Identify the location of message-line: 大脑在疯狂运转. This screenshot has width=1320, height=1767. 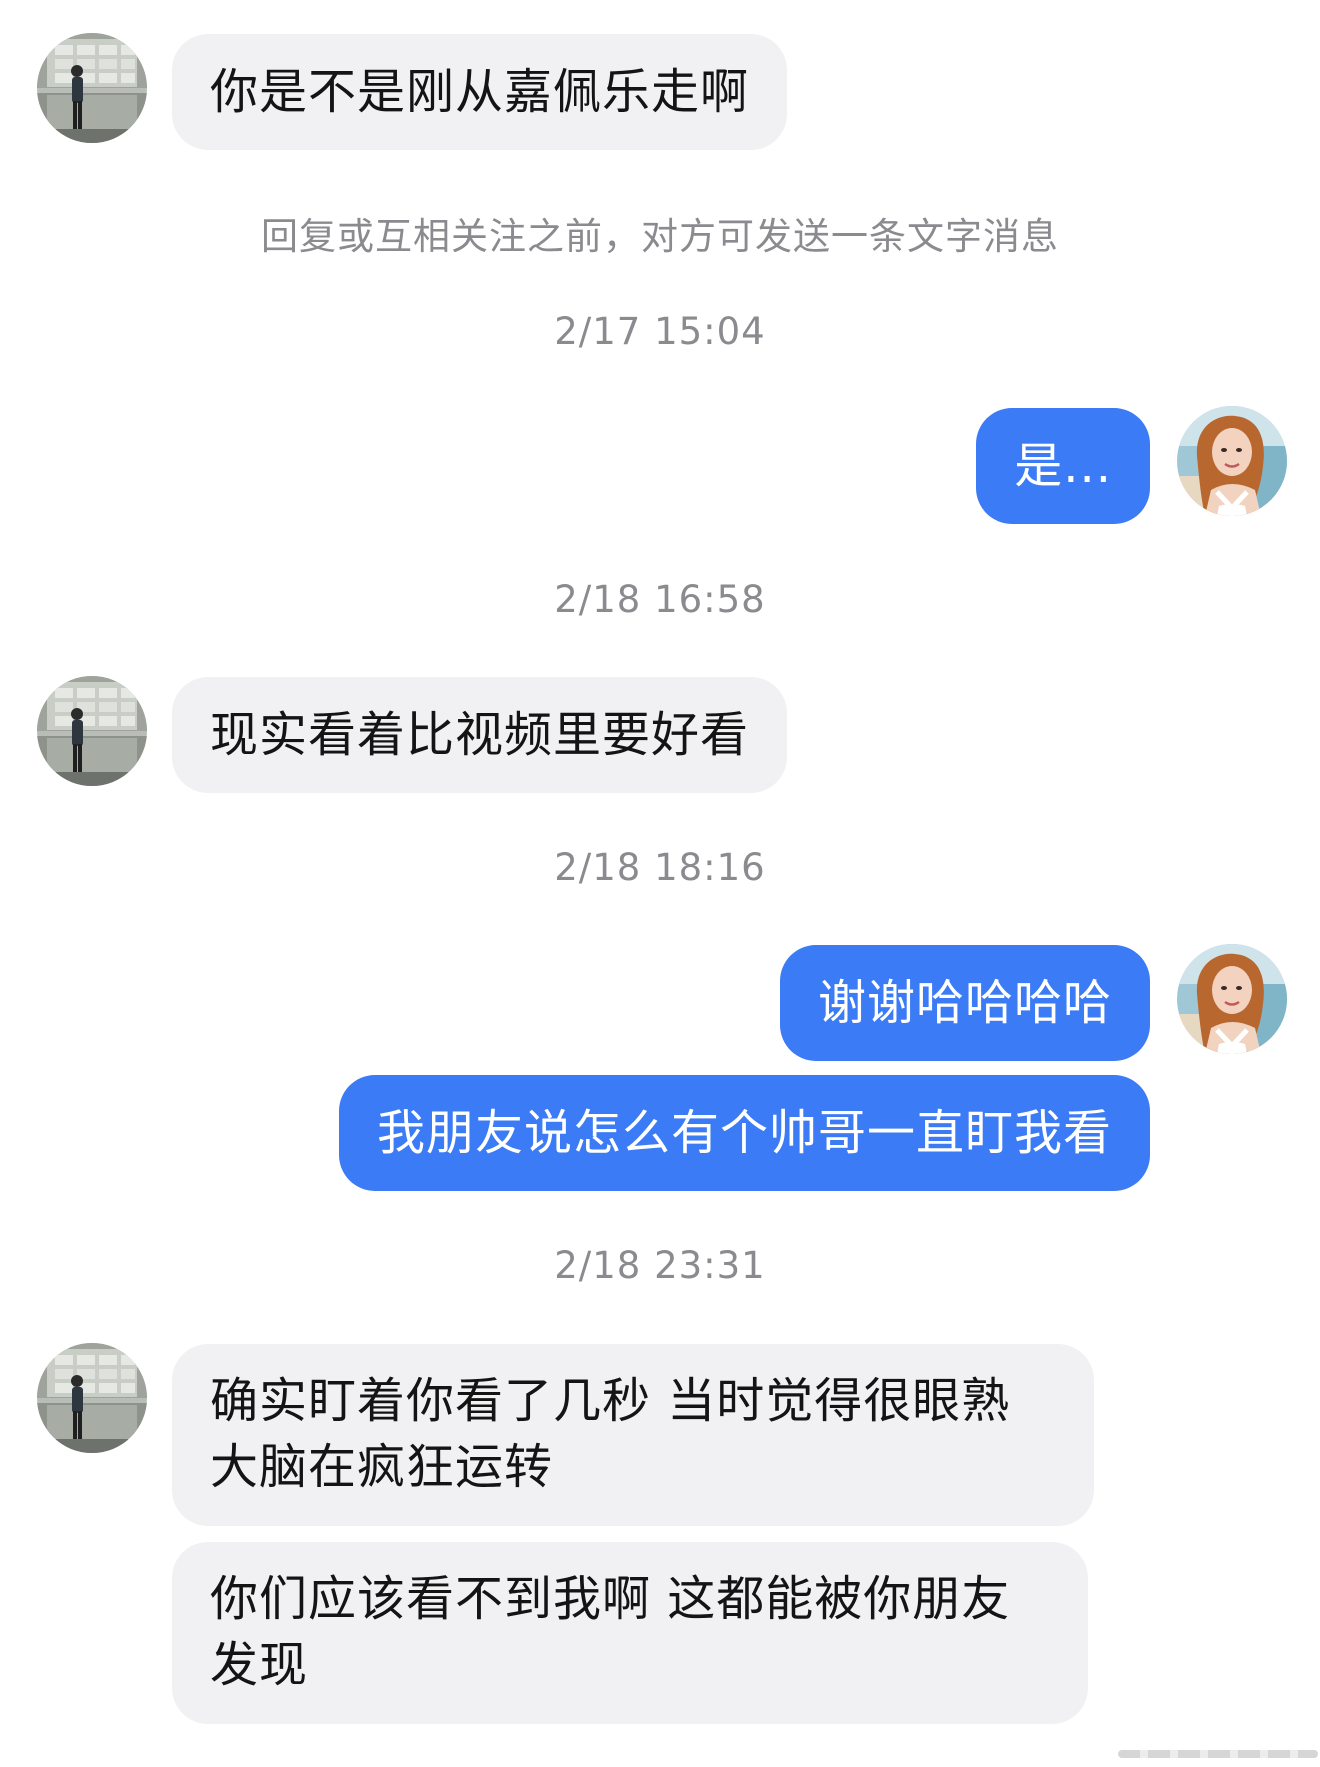
(382, 1467).